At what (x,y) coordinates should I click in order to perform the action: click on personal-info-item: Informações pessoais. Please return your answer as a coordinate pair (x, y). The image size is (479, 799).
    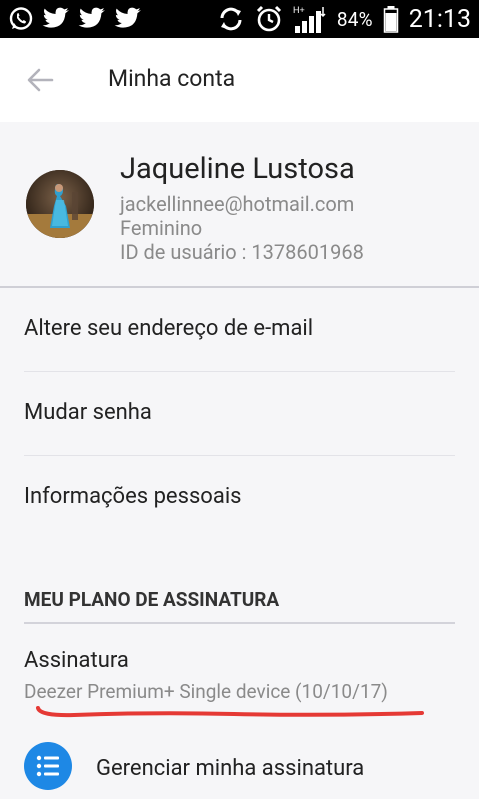
    Looking at the image, I should click on (239, 498).